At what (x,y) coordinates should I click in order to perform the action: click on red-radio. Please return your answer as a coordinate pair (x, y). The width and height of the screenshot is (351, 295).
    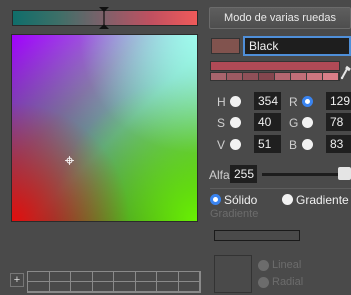
    Looking at the image, I should click on (307, 101).